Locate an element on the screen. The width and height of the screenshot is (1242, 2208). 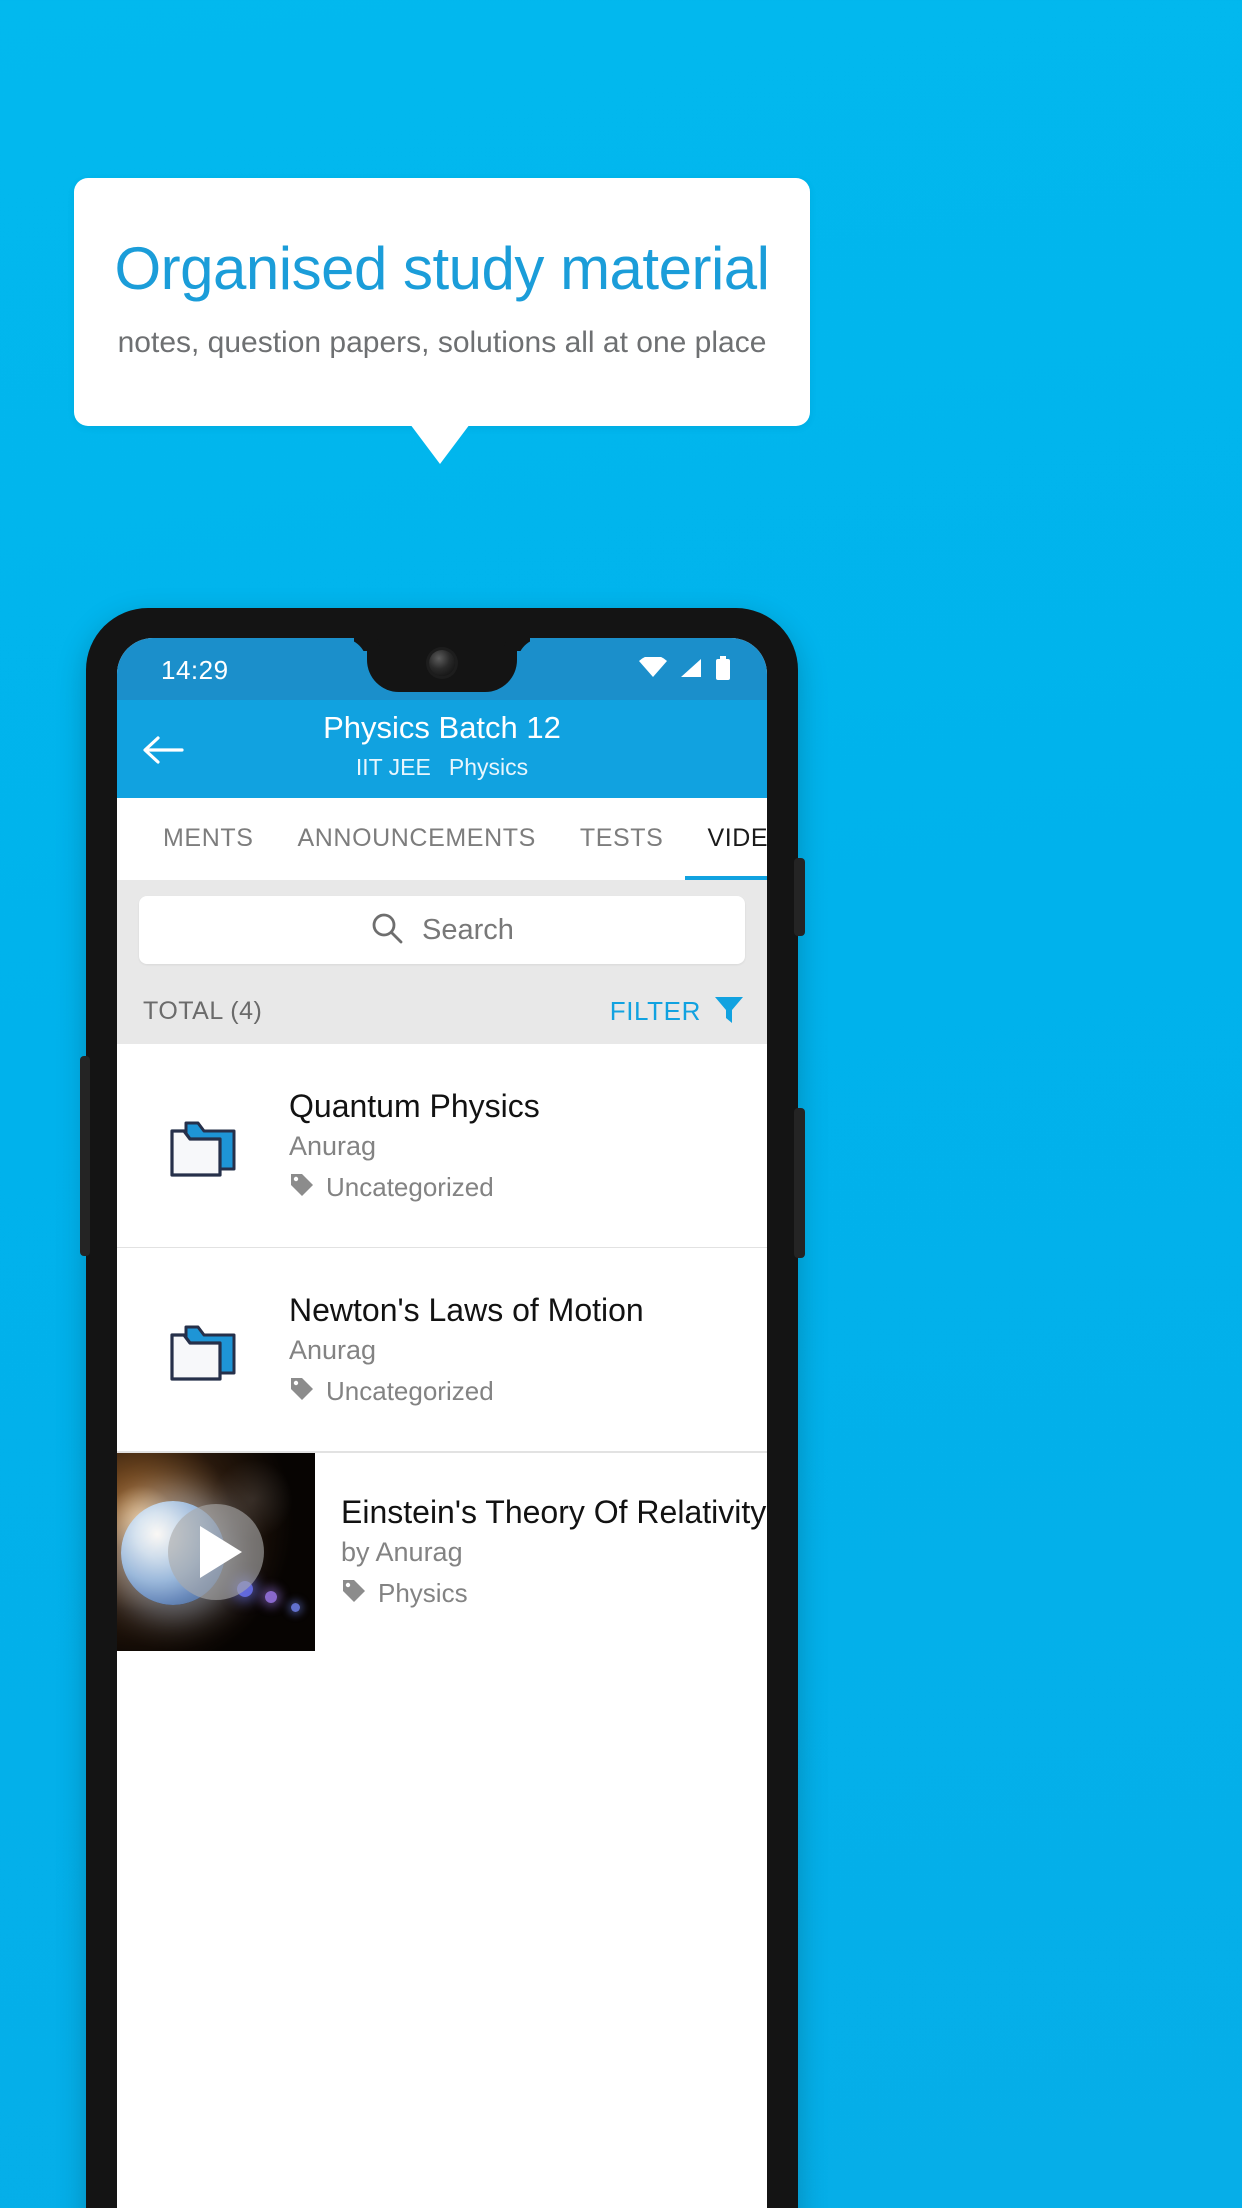
tab-tests: TESTS is located at coordinates (622, 839).